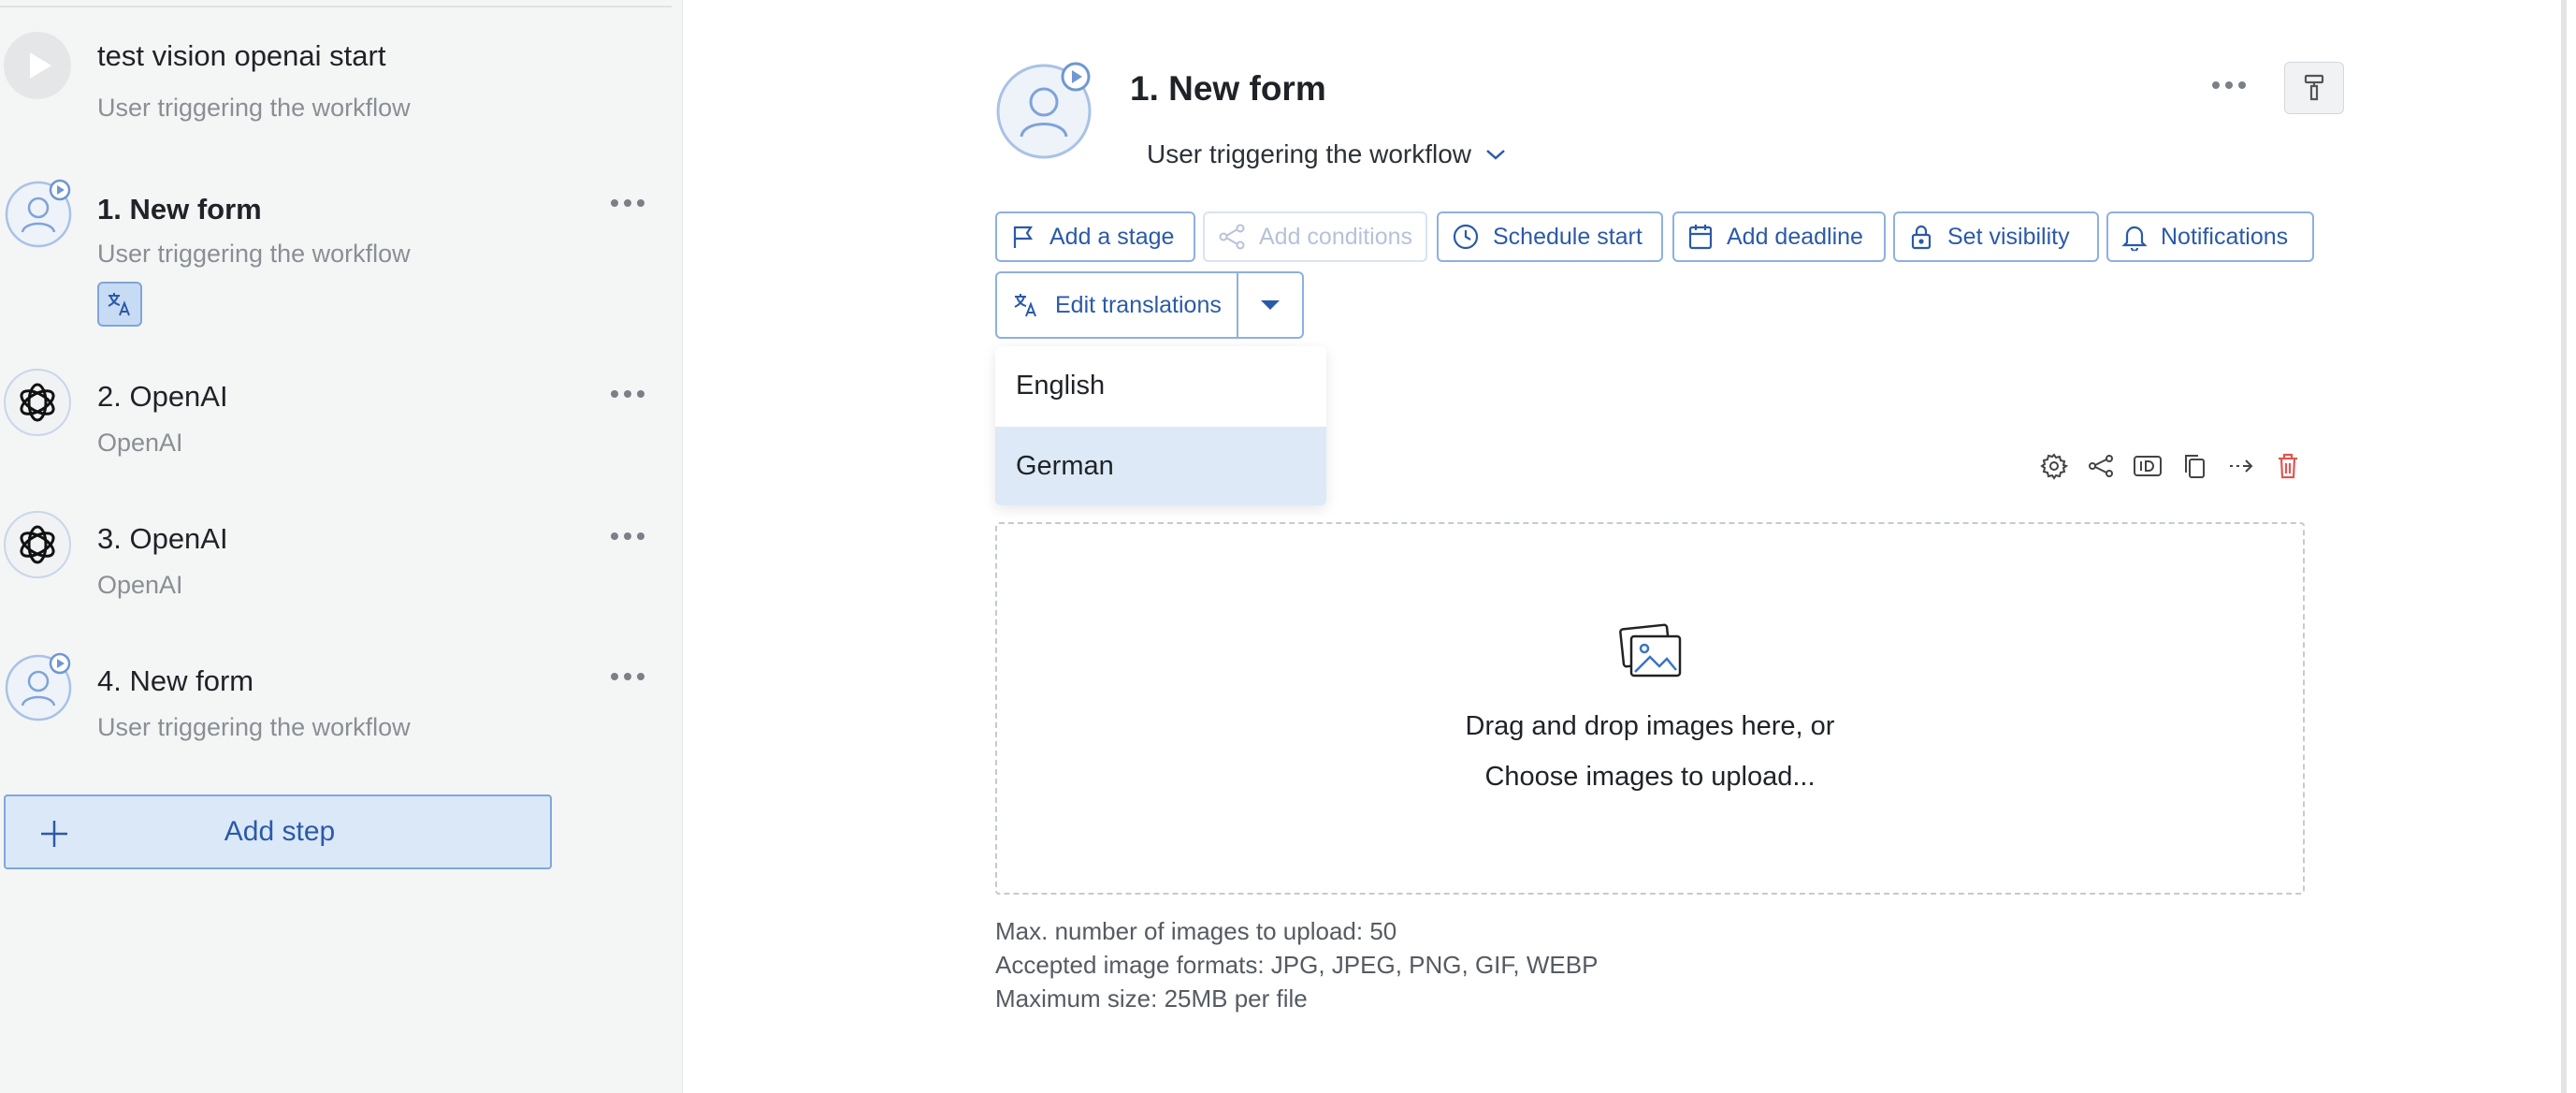 The width and height of the screenshot is (2576, 1093). What do you see at coordinates (37, 65) in the screenshot?
I see `play-icon` at bounding box center [37, 65].